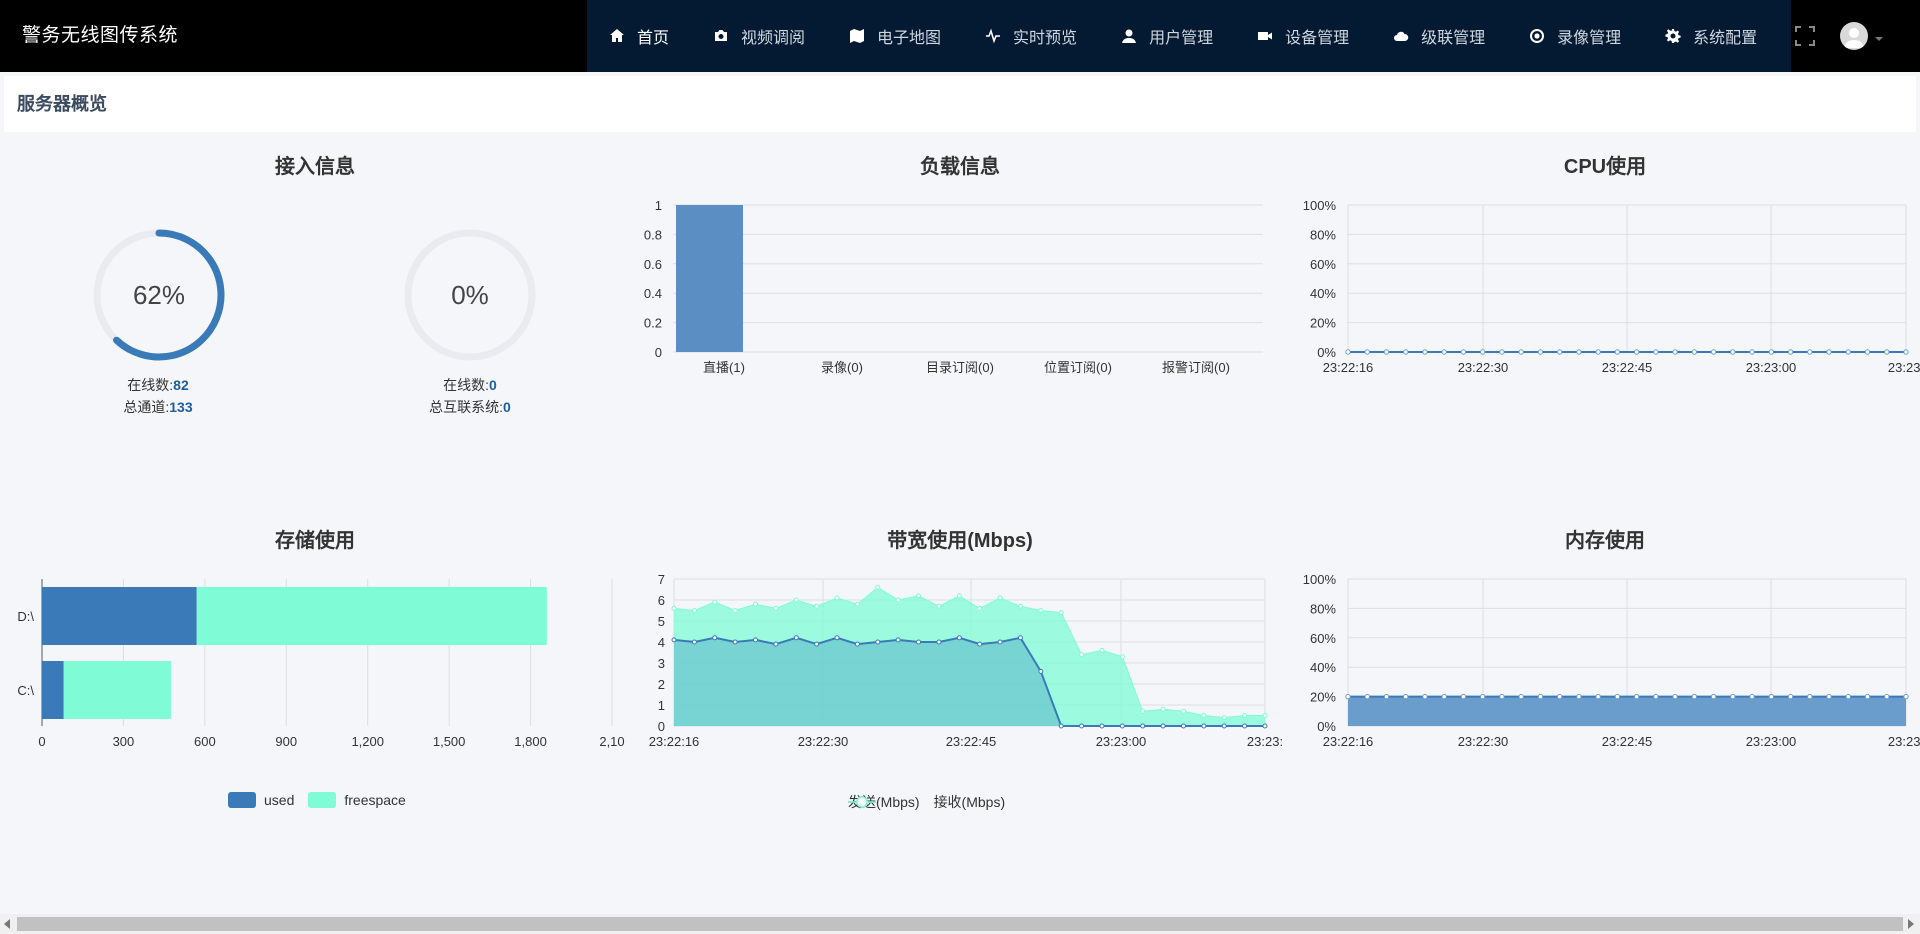 The height and width of the screenshot is (934, 1920). What do you see at coordinates (721, 36) in the screenshot?
I see `camera-icon` at bounding box center [721, 36].